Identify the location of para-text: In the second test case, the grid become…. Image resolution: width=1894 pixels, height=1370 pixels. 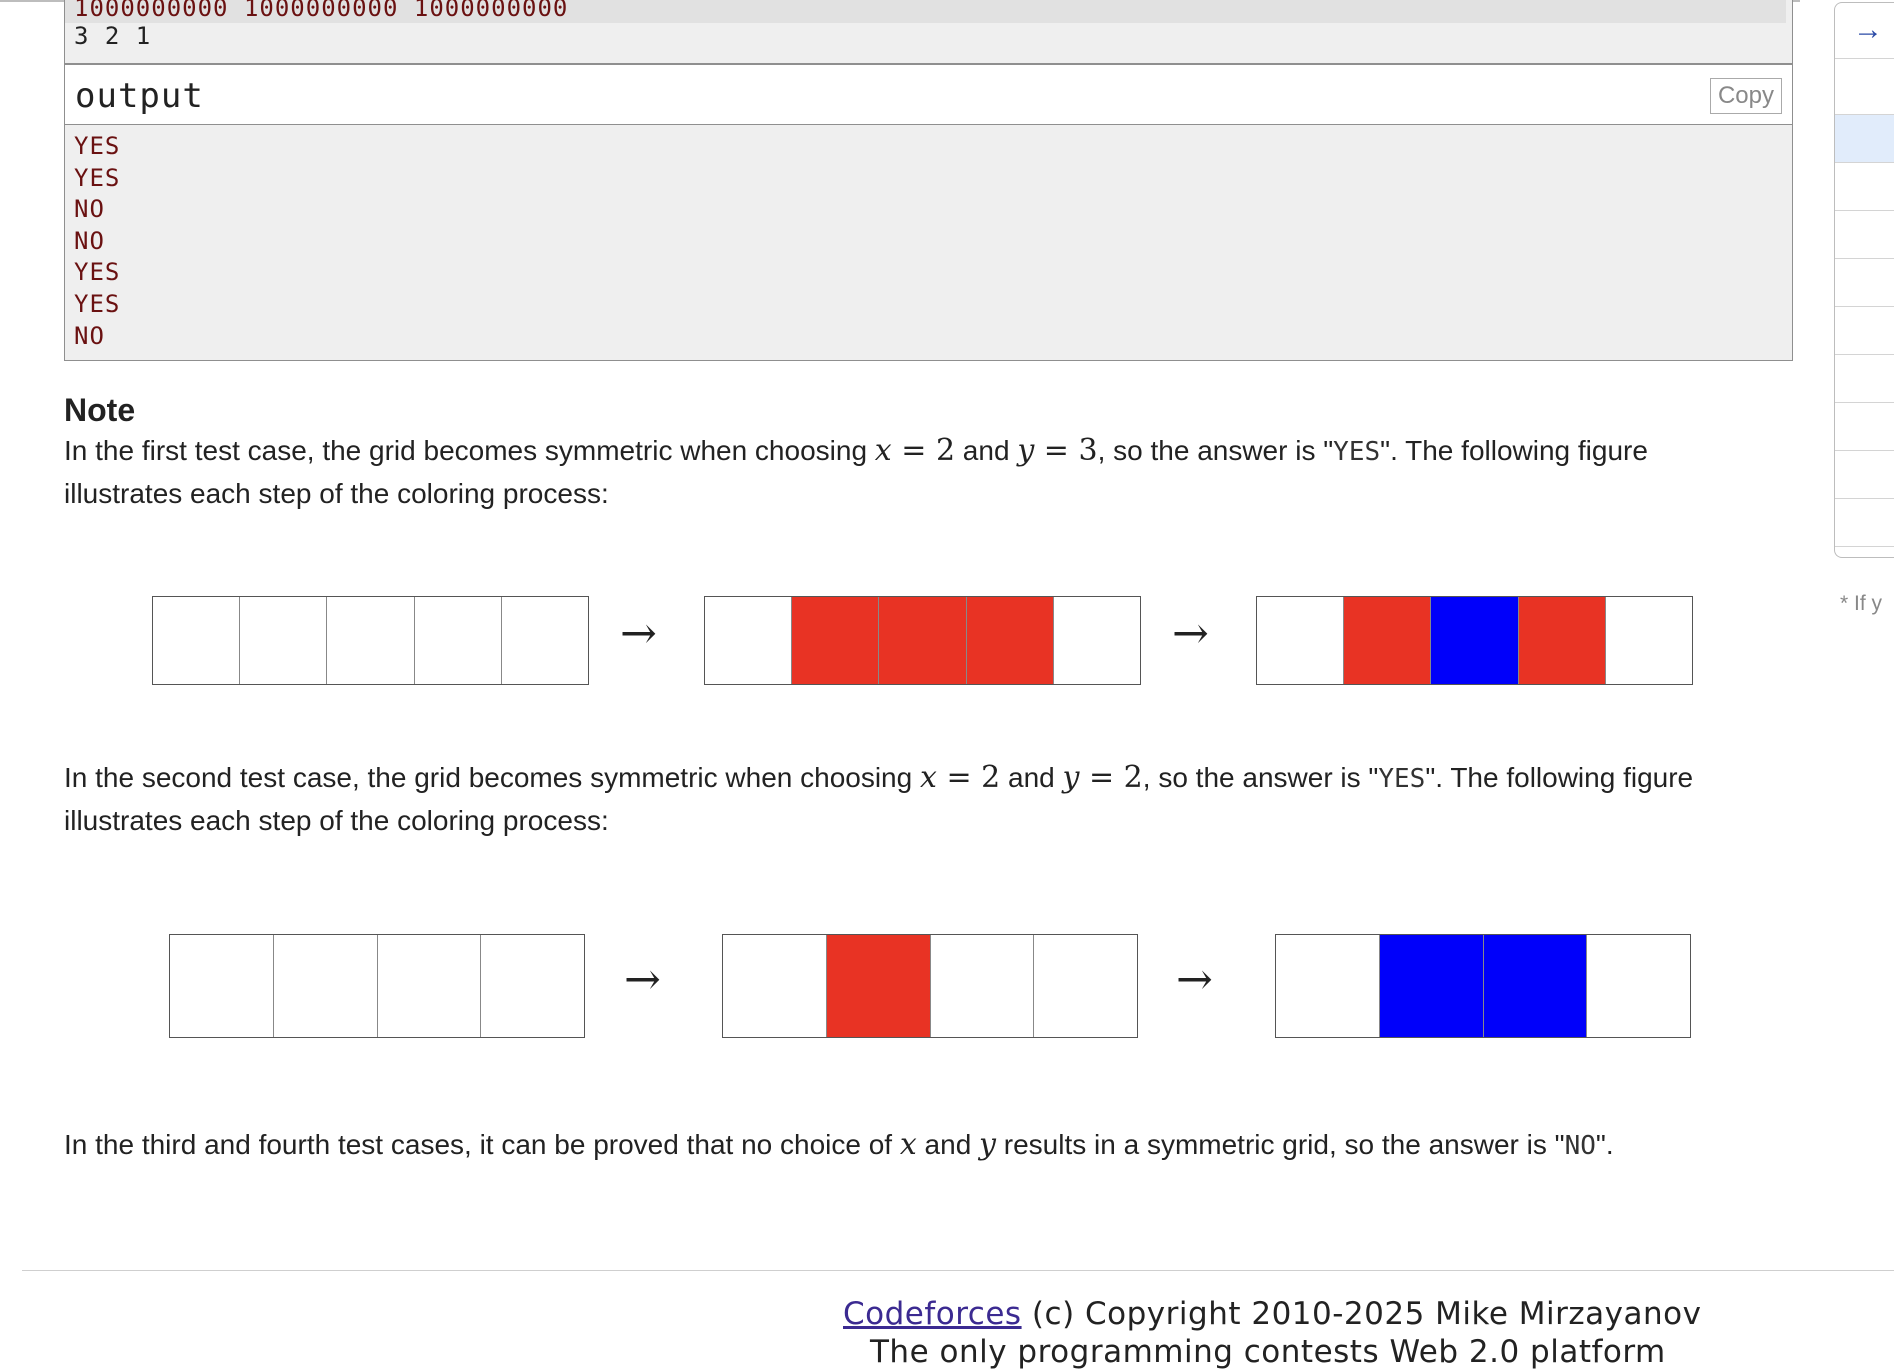
(492, 777).